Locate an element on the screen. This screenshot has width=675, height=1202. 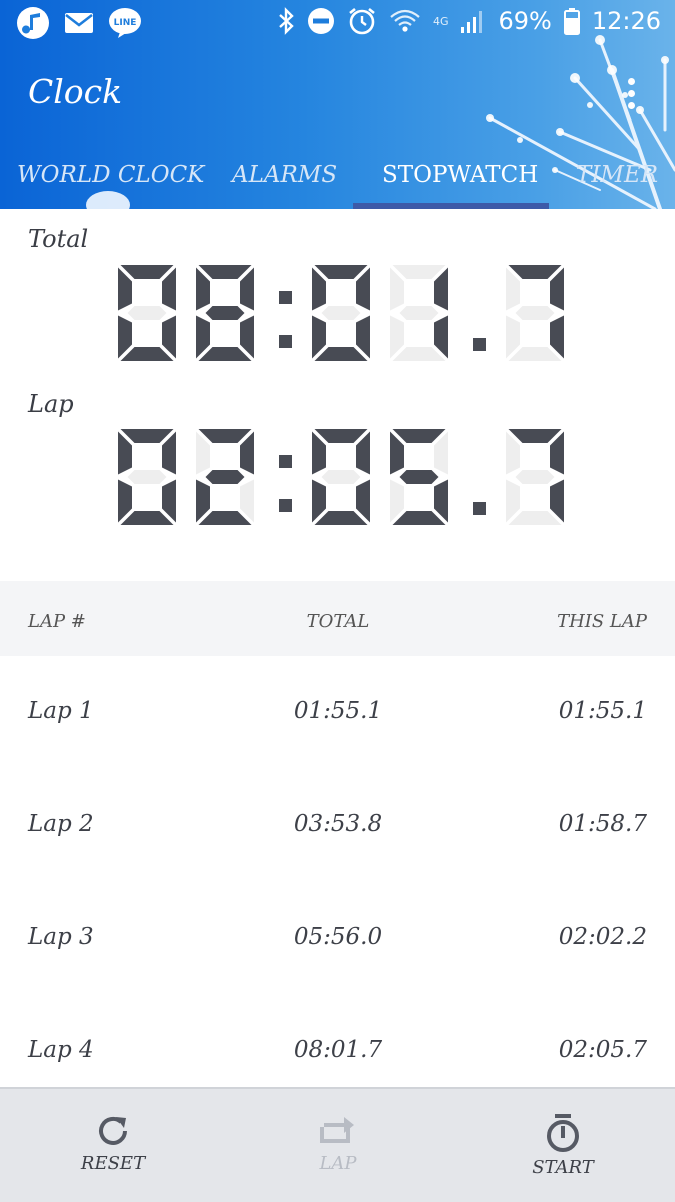
svg-text: LINE is located at coordinates (125, 23).